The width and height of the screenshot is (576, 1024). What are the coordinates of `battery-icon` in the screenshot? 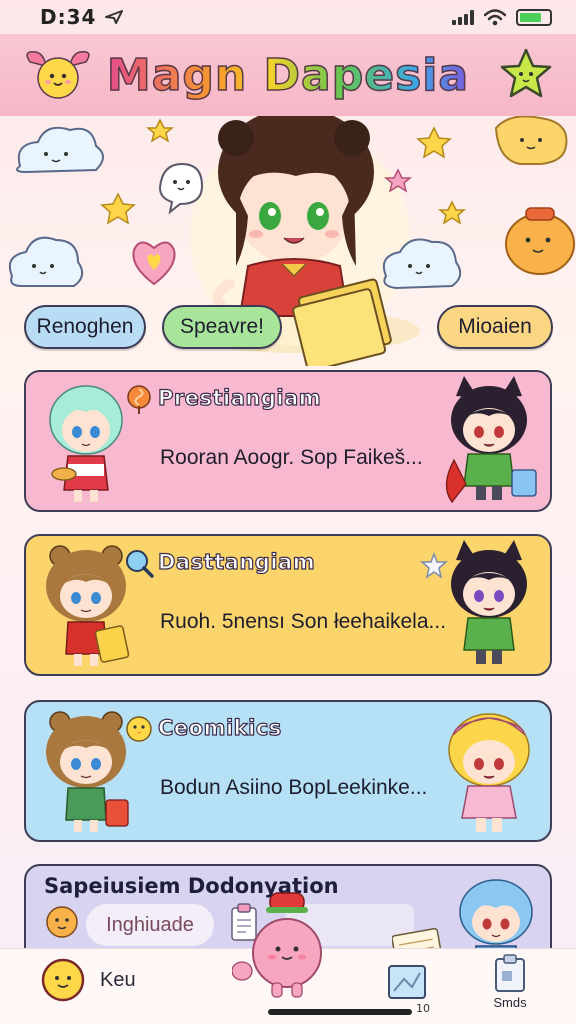 It's located at (534, 17).